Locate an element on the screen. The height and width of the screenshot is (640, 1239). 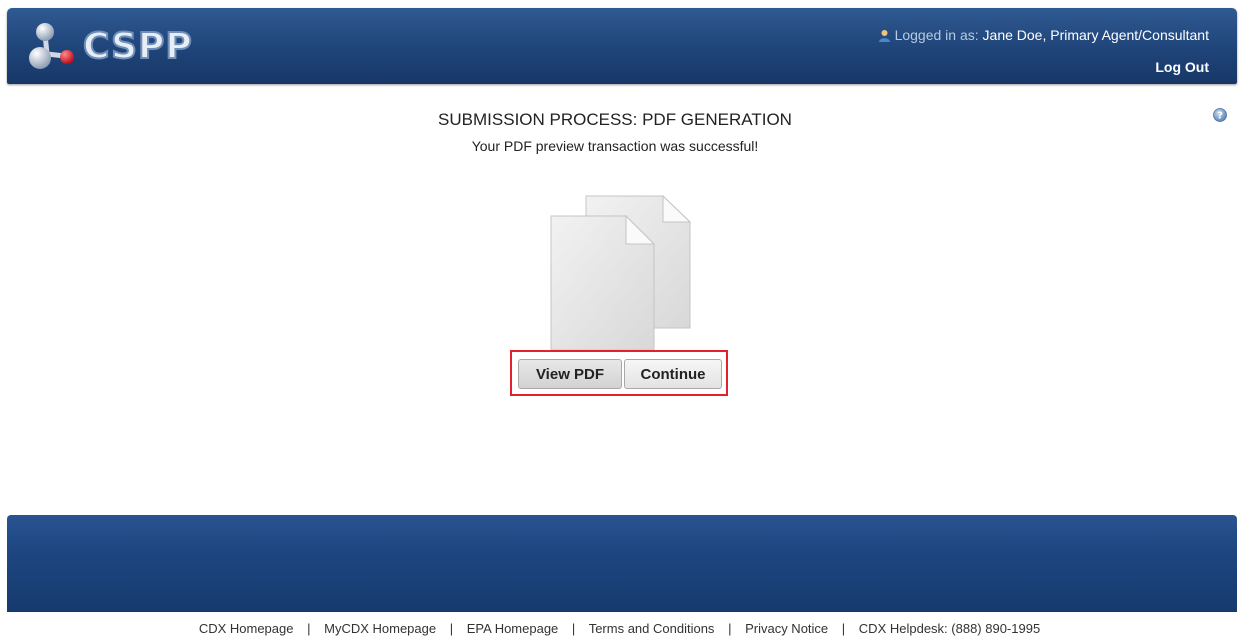
cspp-logo: CSPP is located at coordinates (127, 46).